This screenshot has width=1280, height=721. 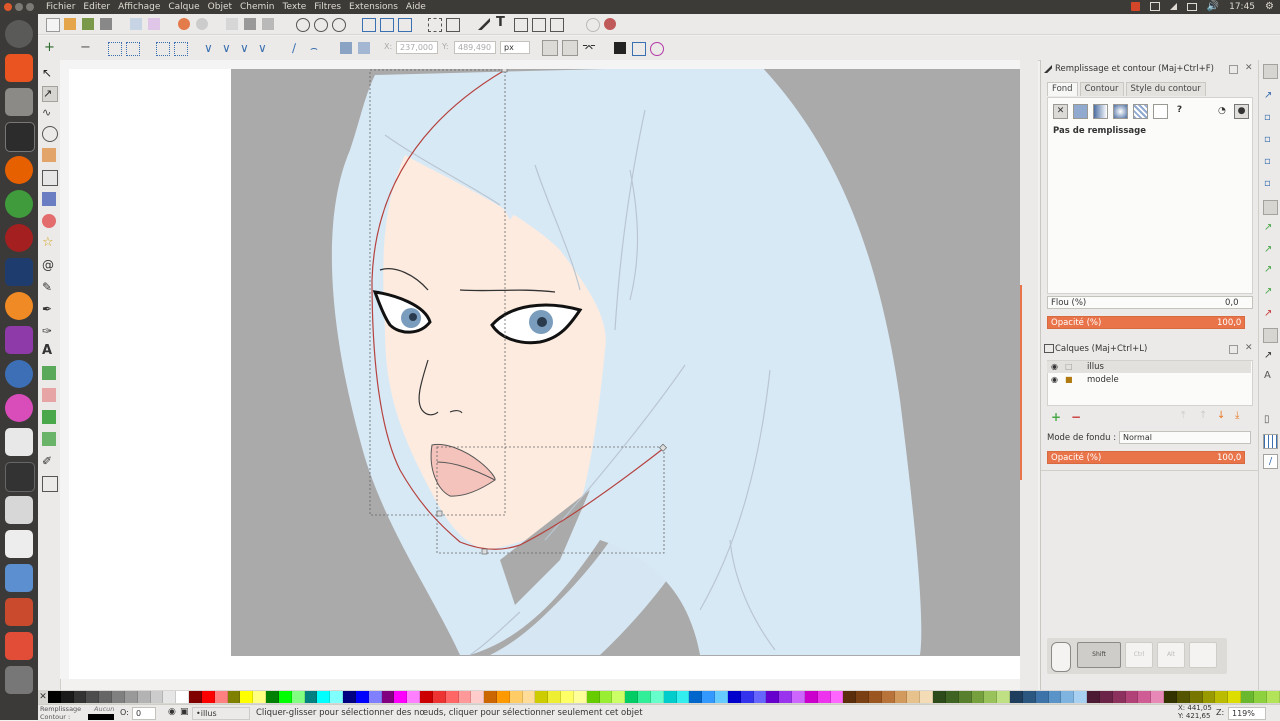 I want to click on dropper-tool-icon: ✐, so click(x=49, y=461).